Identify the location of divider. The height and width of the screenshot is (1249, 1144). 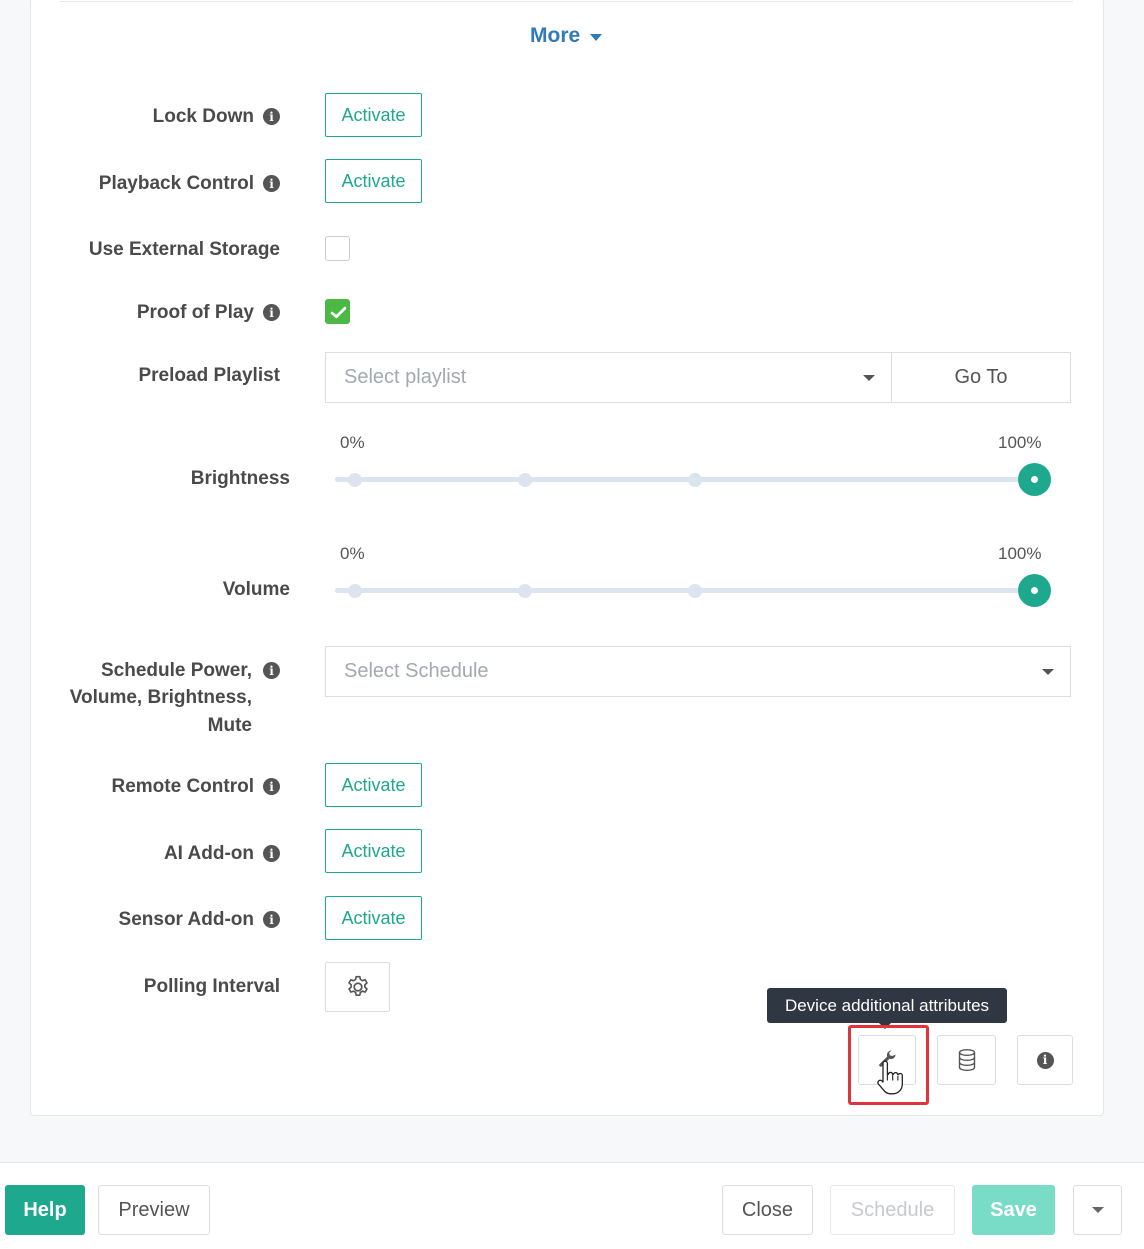
(566, 1).